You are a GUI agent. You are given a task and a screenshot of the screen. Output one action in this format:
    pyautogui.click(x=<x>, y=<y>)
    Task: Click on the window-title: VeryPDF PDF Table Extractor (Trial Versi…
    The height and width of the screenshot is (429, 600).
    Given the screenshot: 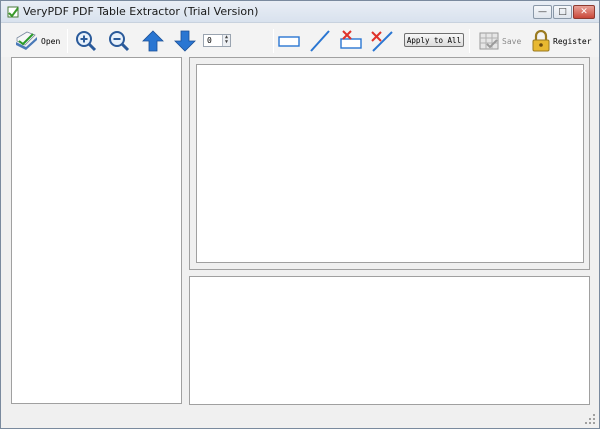 What is the action you would take?
    pyautogui.click(x=141, y=11)
    